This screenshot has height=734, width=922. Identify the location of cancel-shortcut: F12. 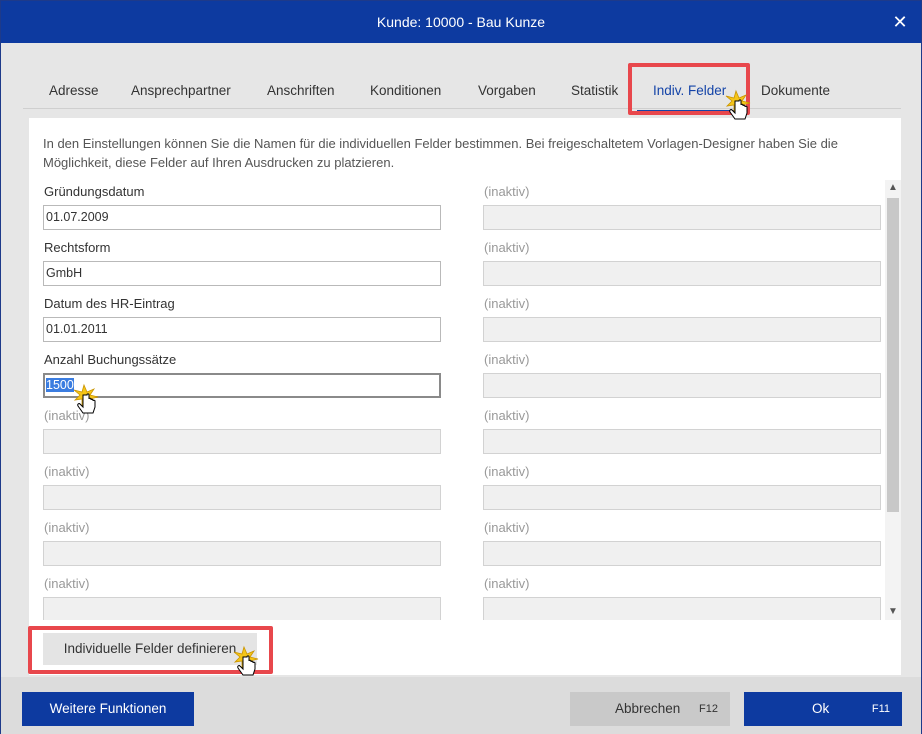
(708, 709).